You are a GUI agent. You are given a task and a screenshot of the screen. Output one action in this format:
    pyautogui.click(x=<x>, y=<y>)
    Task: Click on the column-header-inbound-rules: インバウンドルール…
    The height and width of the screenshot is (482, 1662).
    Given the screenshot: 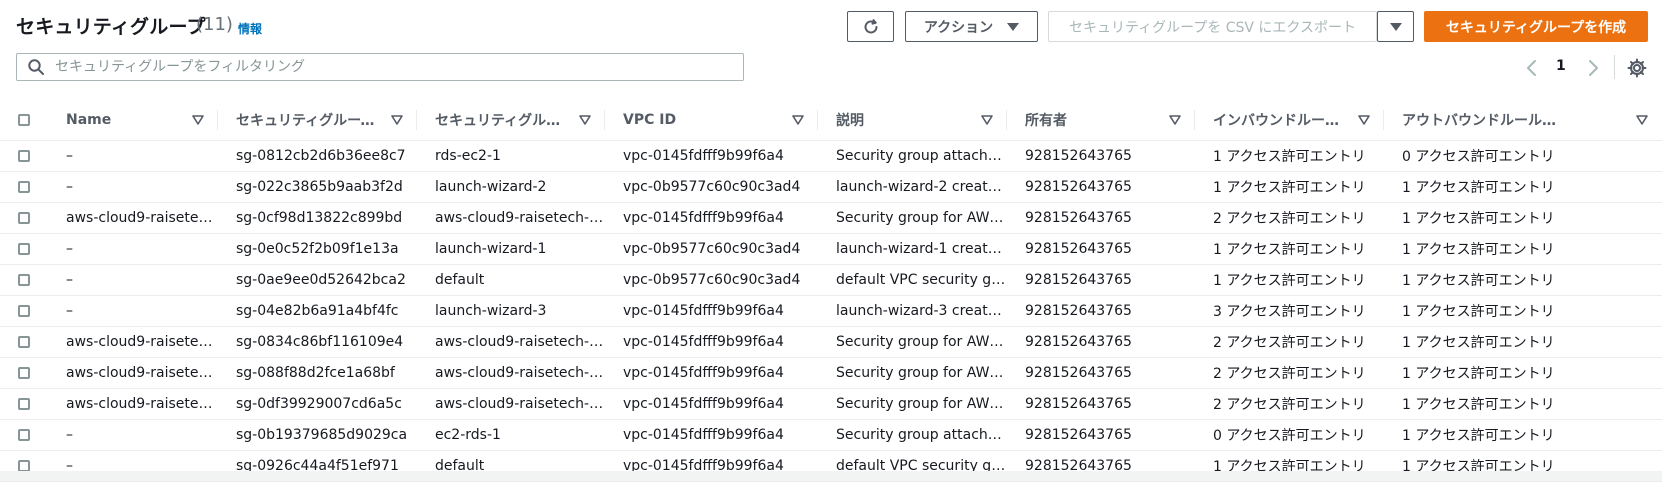 What is the action you would take?
    pyautogui.click(x=1289, y=120)
    